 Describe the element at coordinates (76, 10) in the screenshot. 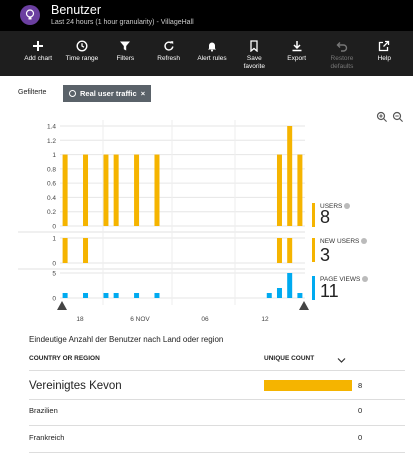

I see `page-title: Benutzer` at that location.